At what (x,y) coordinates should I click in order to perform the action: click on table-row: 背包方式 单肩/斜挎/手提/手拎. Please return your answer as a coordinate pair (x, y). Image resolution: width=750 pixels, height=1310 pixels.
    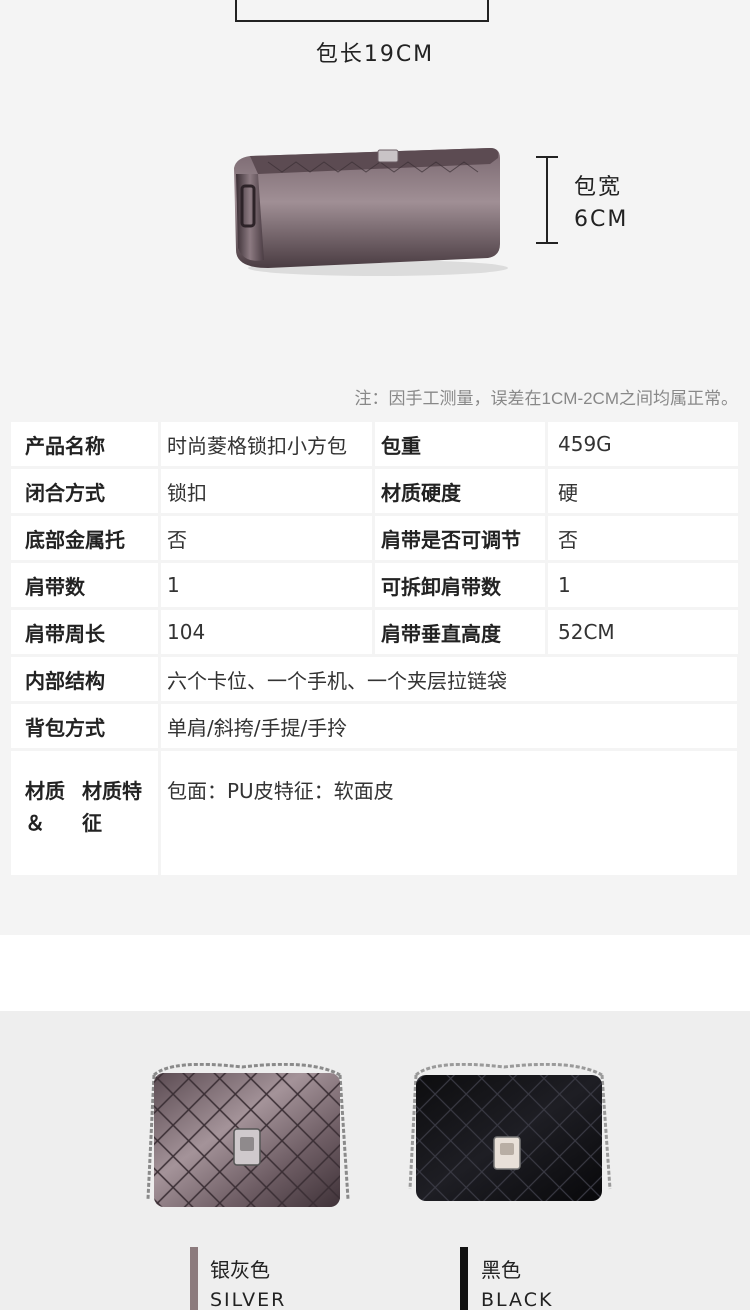
    Looking at the image, I should click on (374, 726).